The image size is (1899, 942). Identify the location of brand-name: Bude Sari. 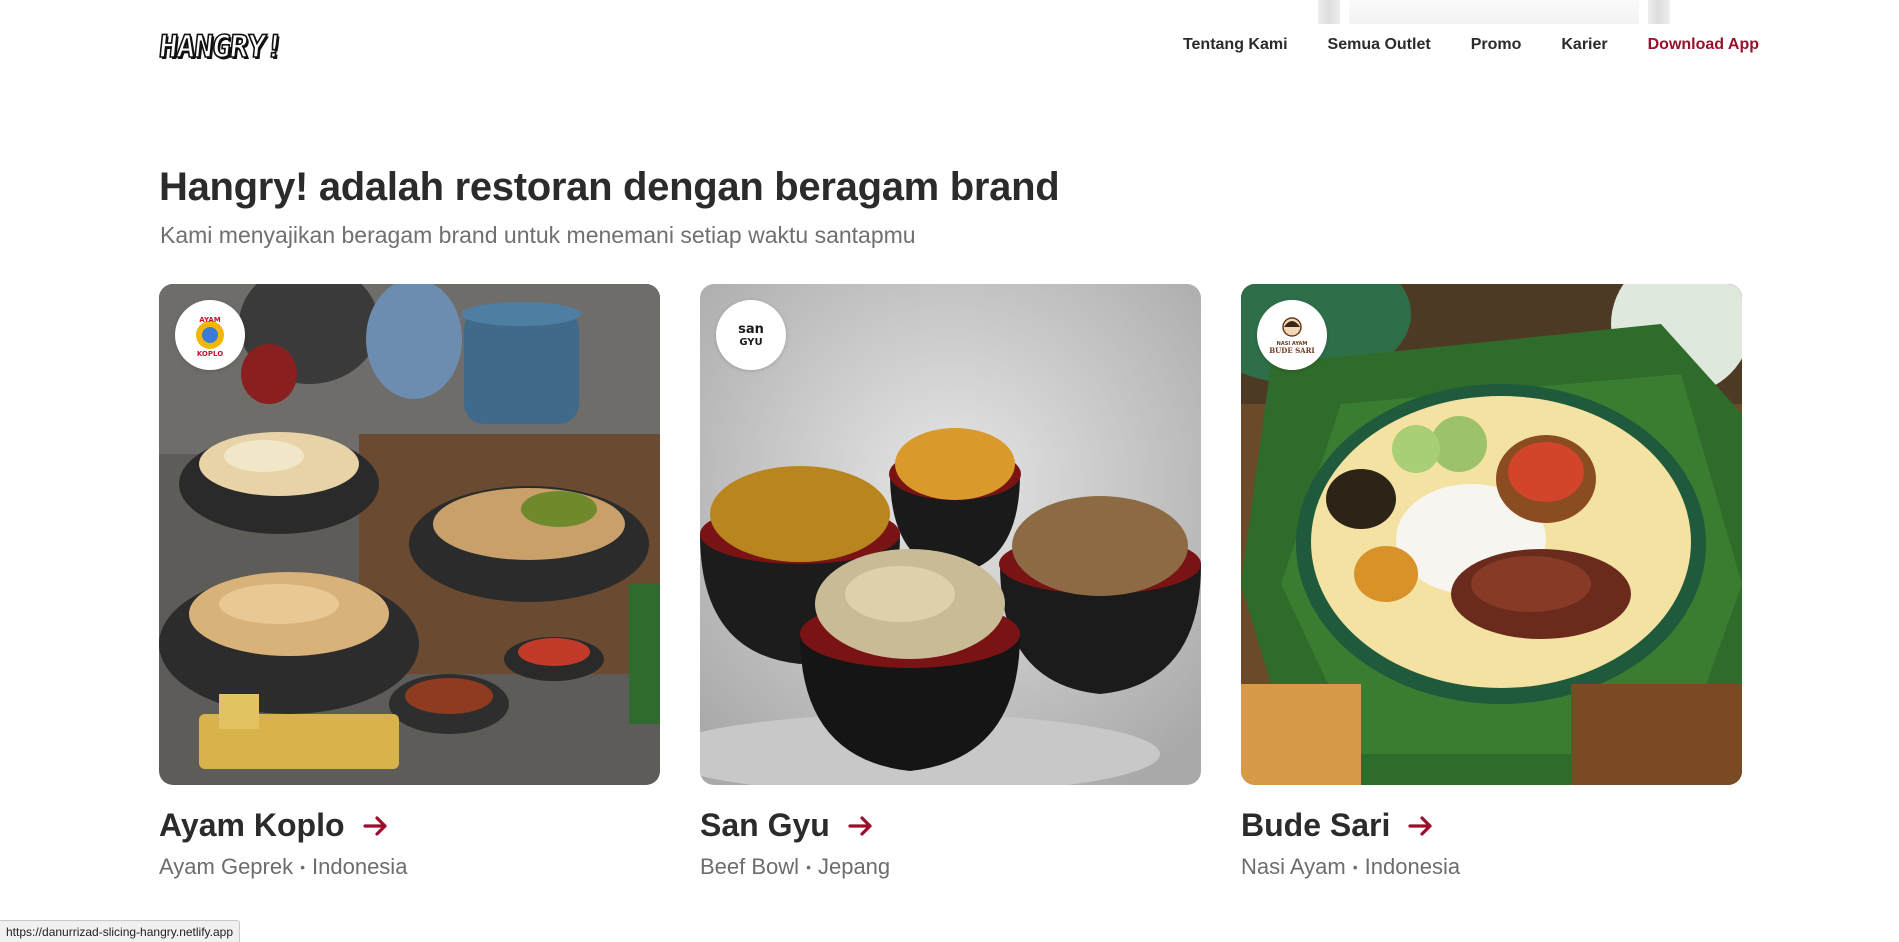
(1316, 825).